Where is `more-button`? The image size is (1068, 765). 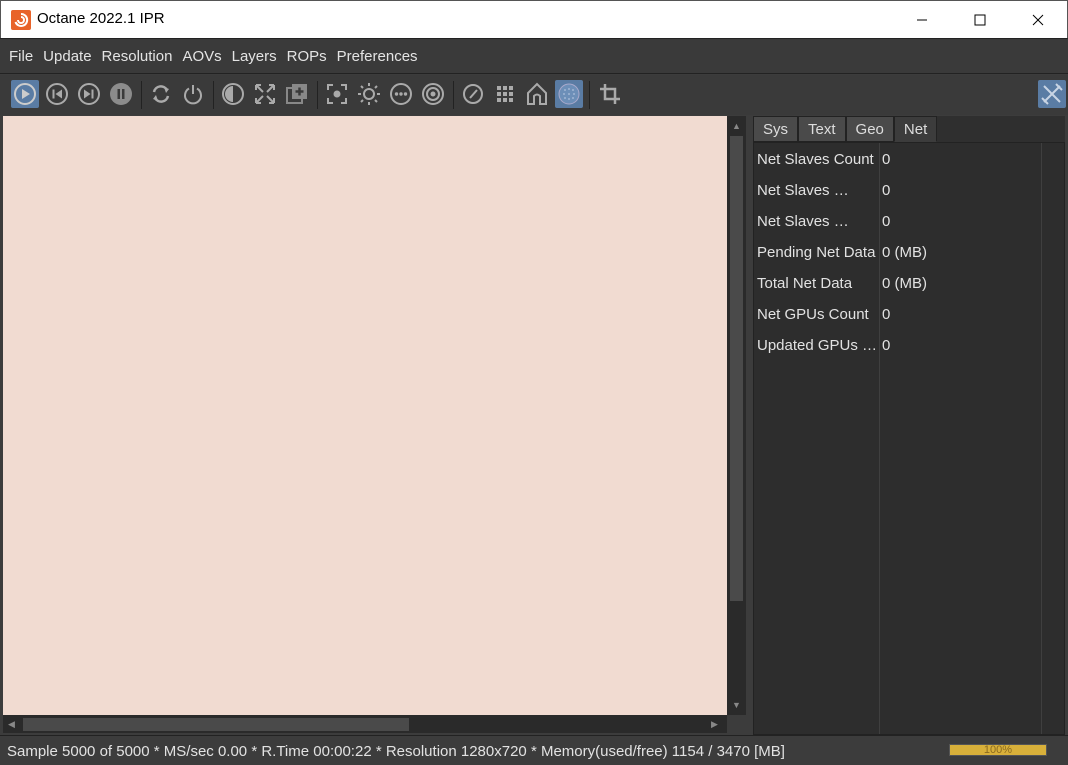 more-button is located at coordinates (401, 94).